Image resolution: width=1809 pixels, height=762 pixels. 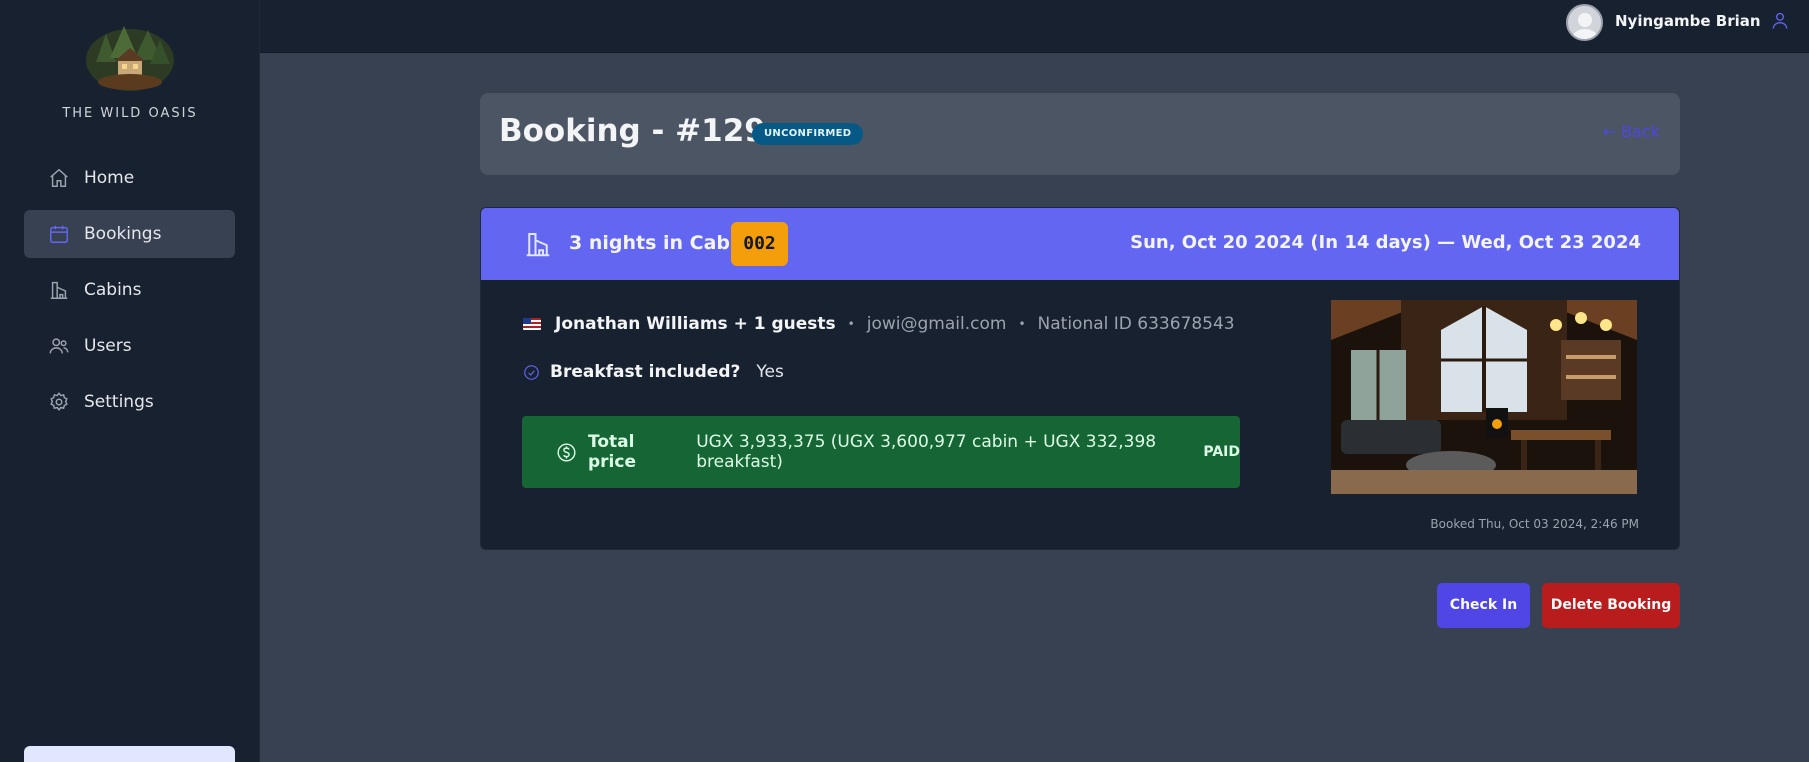 I want to click on sidebar-item-home: Home, so click(x=129, y=178).